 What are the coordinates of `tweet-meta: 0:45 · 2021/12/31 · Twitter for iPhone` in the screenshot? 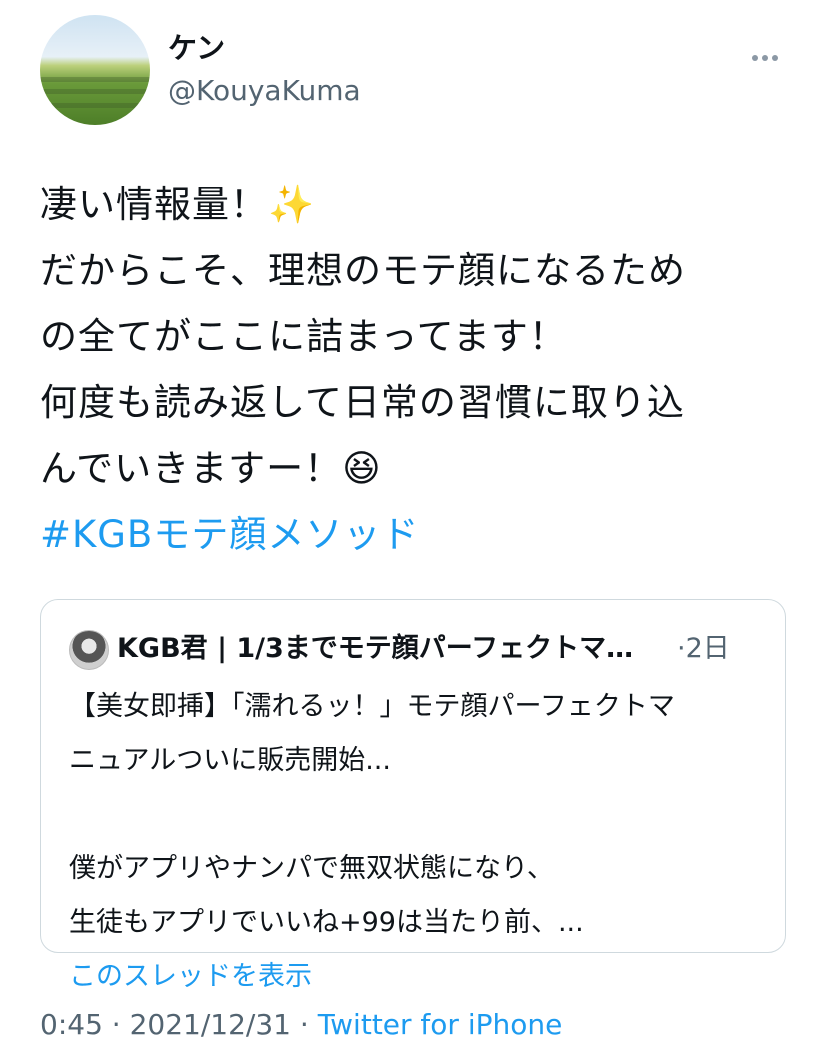 It's located at (301, 1025).